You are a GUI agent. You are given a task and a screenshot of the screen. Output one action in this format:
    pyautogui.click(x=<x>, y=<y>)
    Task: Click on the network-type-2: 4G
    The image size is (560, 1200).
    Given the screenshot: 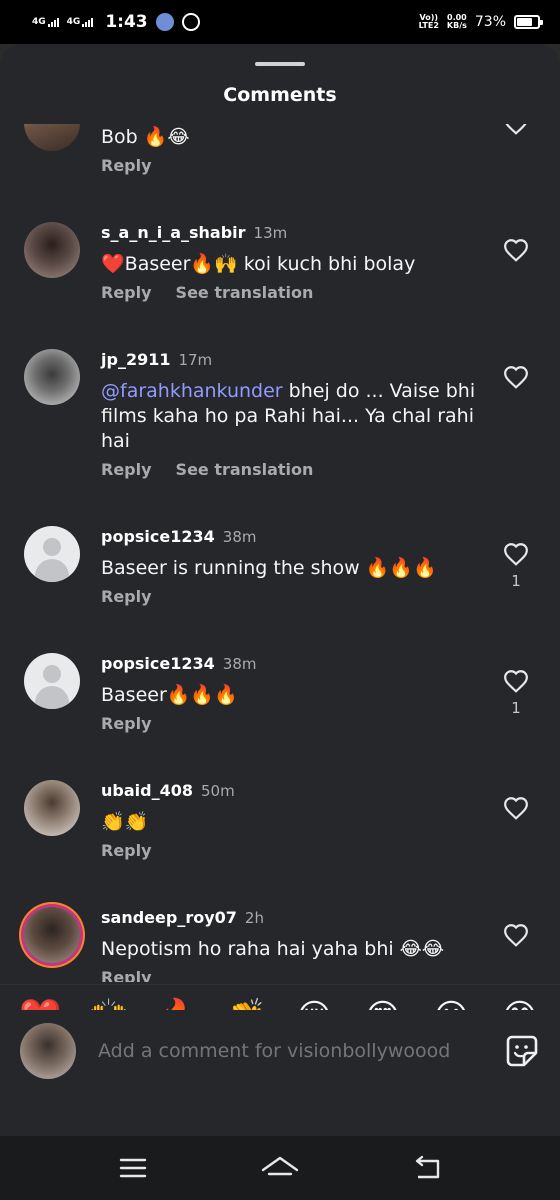 What is the action you would take?
    pyautogui.click(x=73, y=22)
    